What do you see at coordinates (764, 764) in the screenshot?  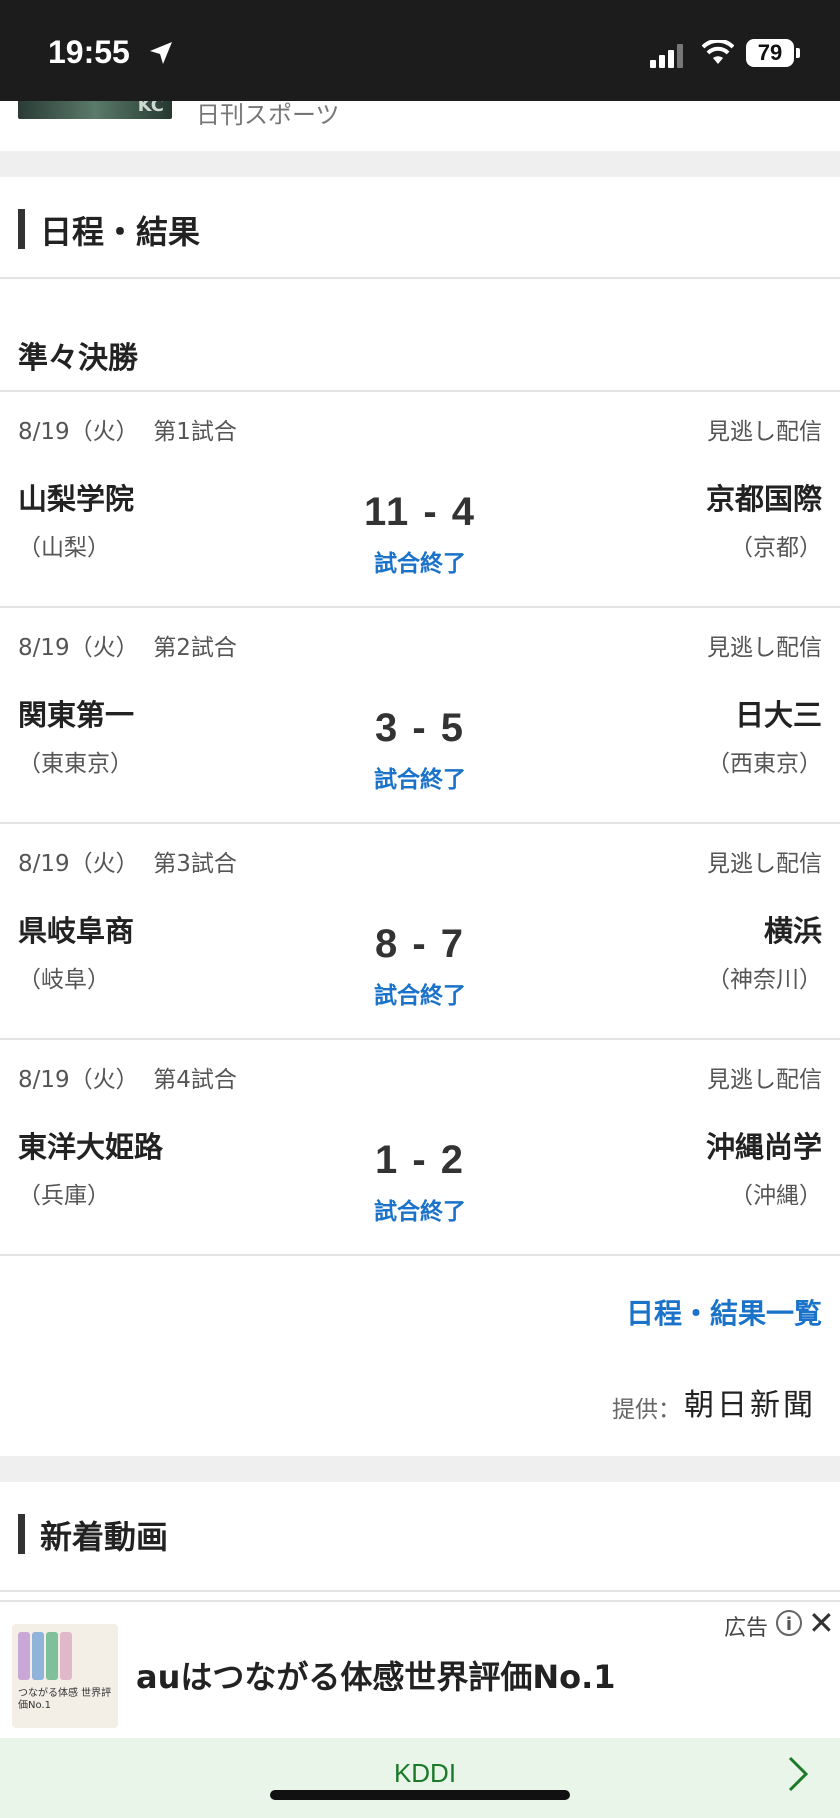 I see `away-prefecture: （西東京）` at bounding box center [764, 764].